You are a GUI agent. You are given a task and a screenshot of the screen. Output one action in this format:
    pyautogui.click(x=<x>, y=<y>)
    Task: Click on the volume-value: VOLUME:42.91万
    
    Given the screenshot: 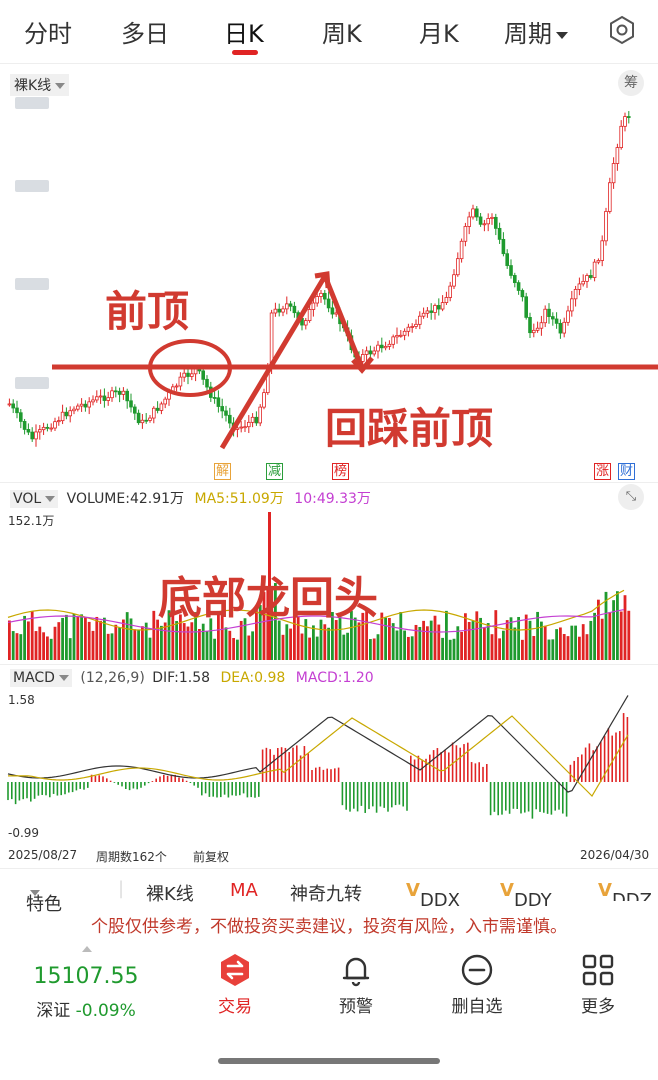 What is the action you would take?
    pyautogui.click(x=125, y=499)
    